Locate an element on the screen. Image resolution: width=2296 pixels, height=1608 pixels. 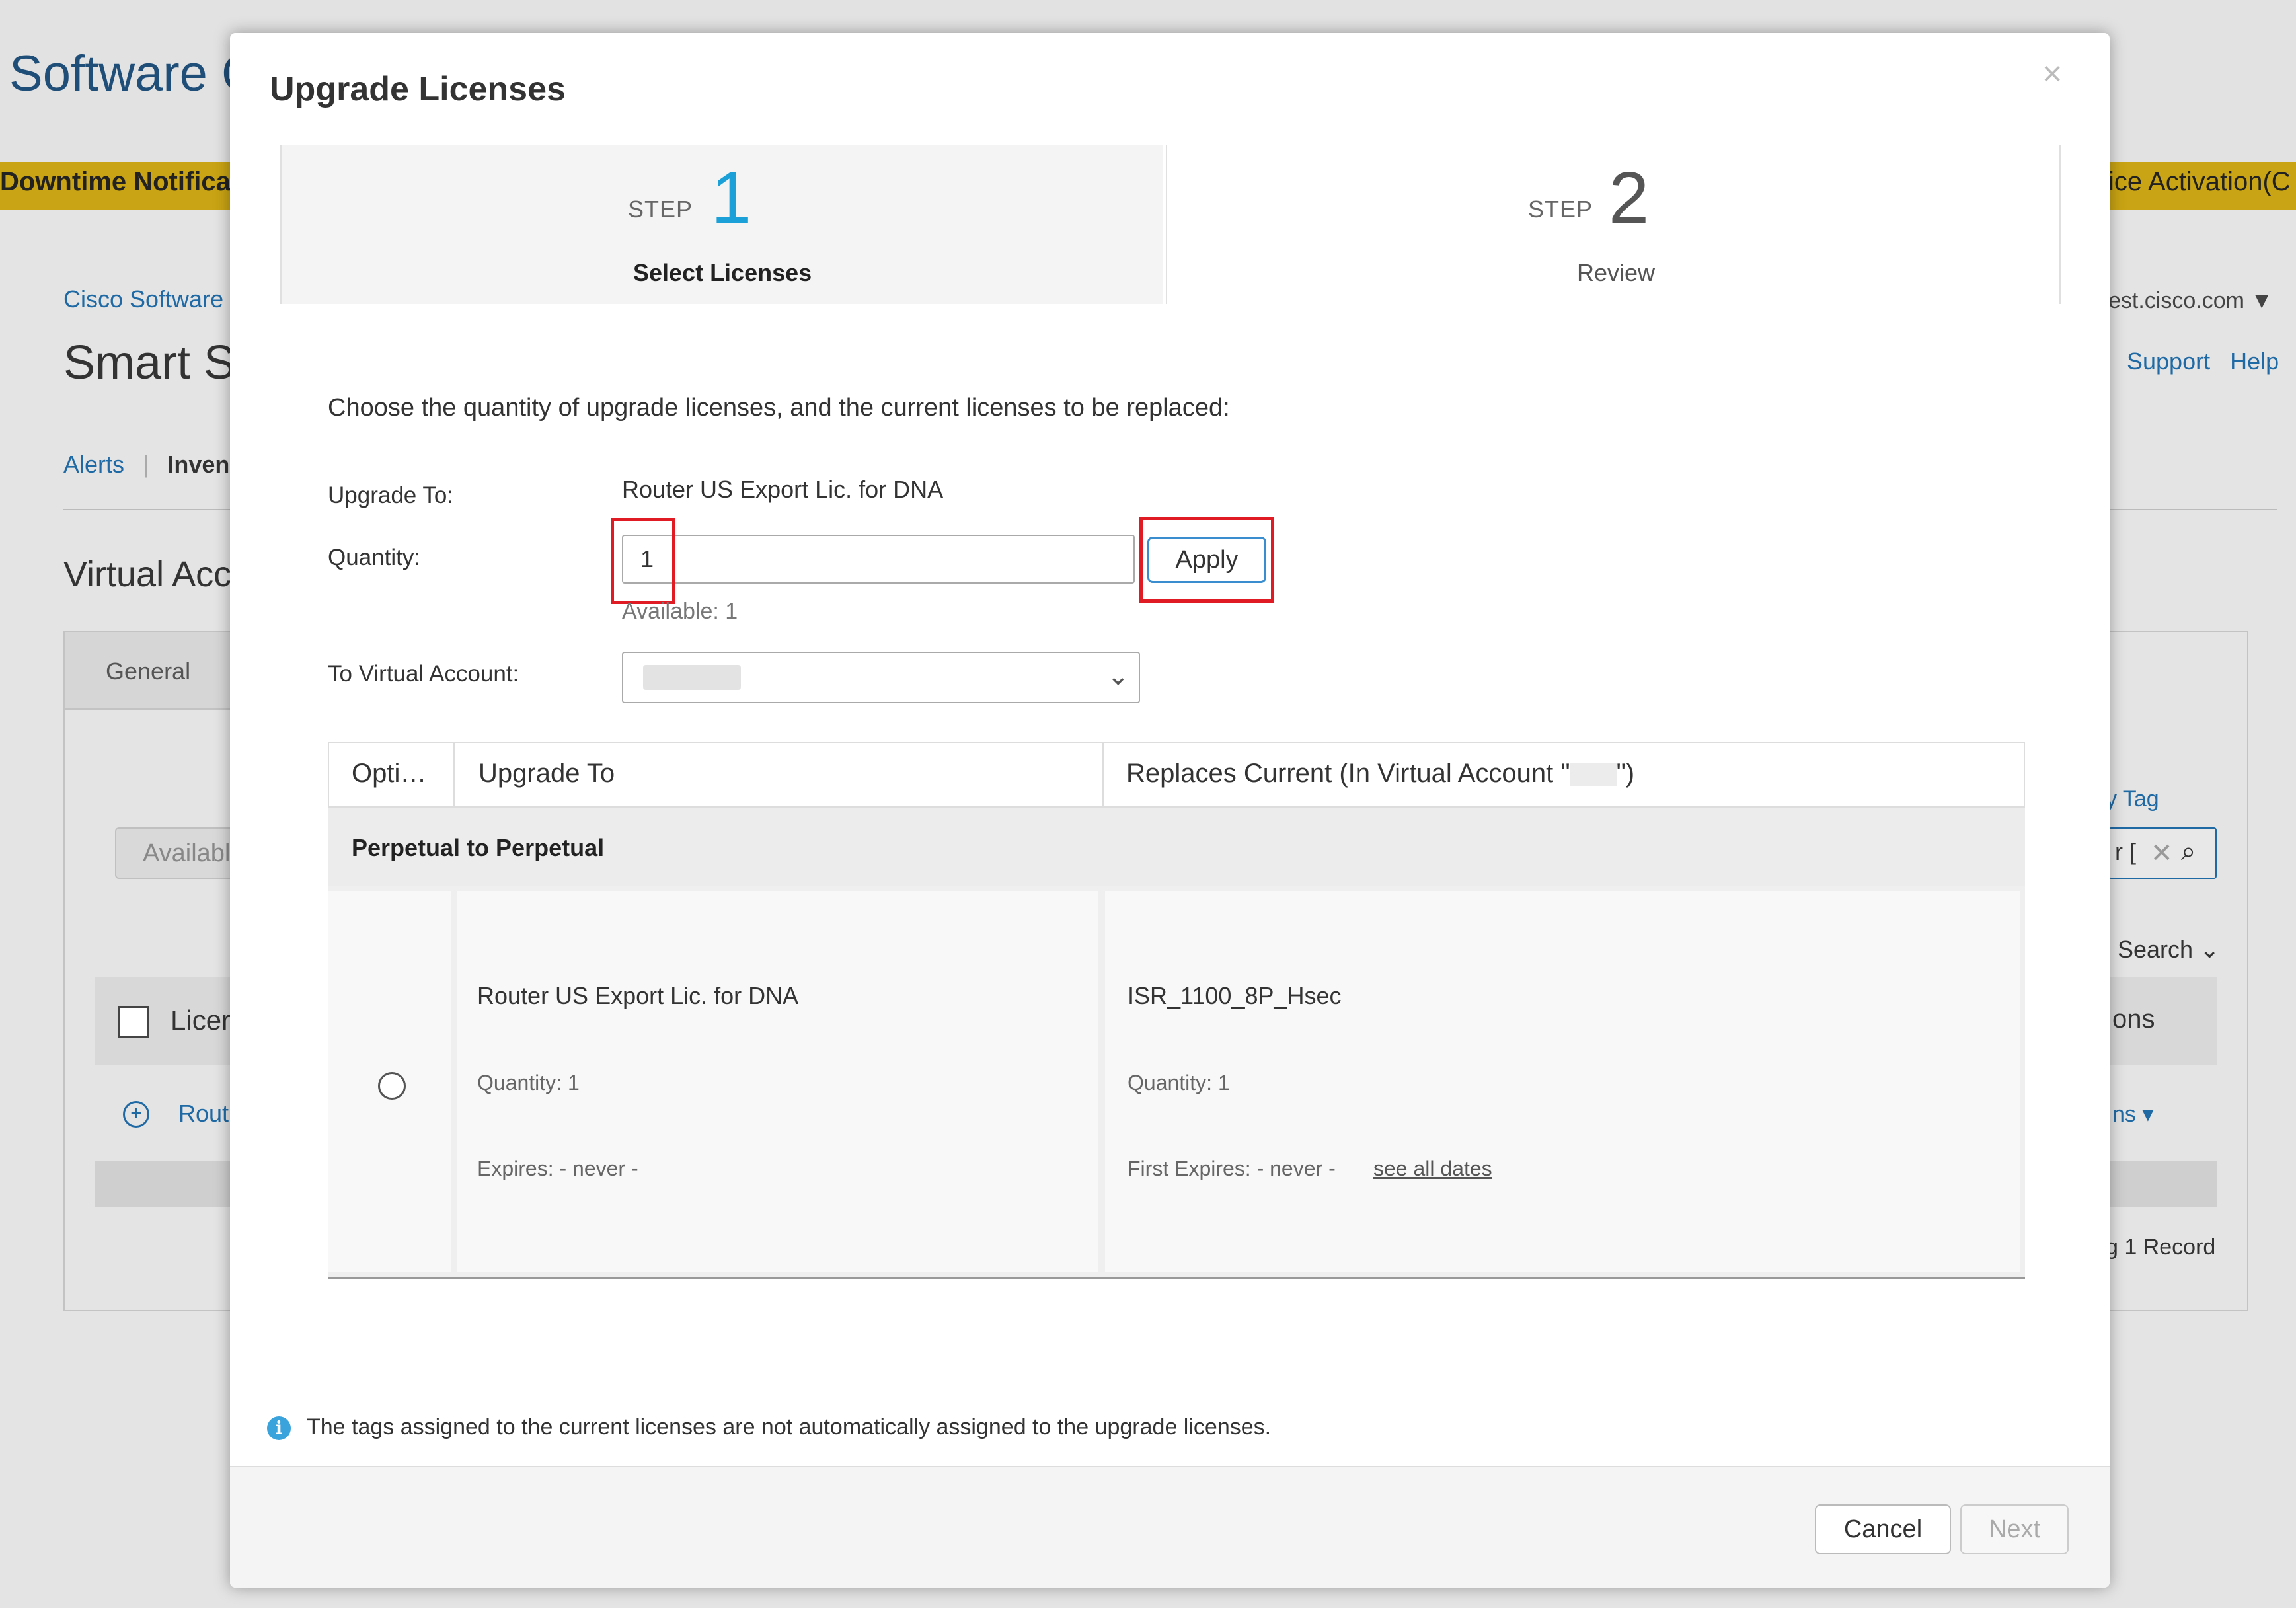
caret-down-icon: ▼ is located at coordinates (2262, 300).